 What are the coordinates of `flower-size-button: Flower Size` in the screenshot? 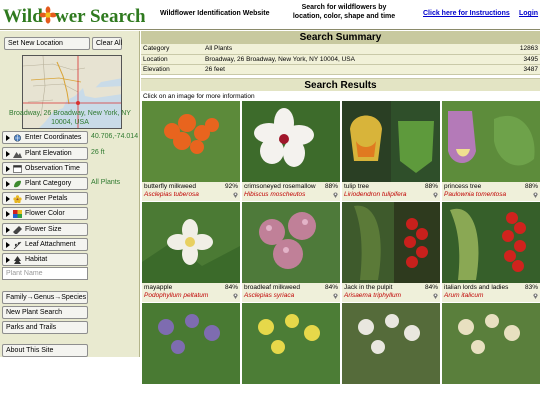 It's located at (45, 229).